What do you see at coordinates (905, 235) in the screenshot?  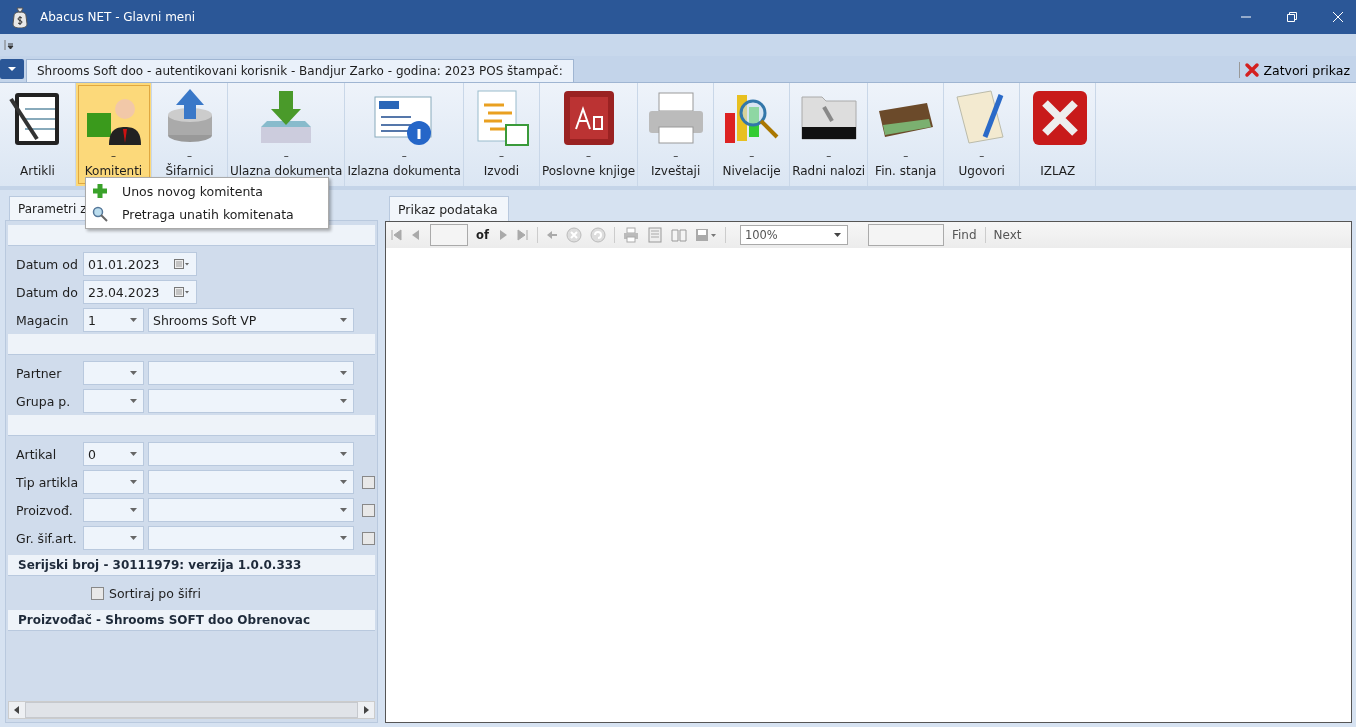 I see `find-field` at bounding box center [905, 235].